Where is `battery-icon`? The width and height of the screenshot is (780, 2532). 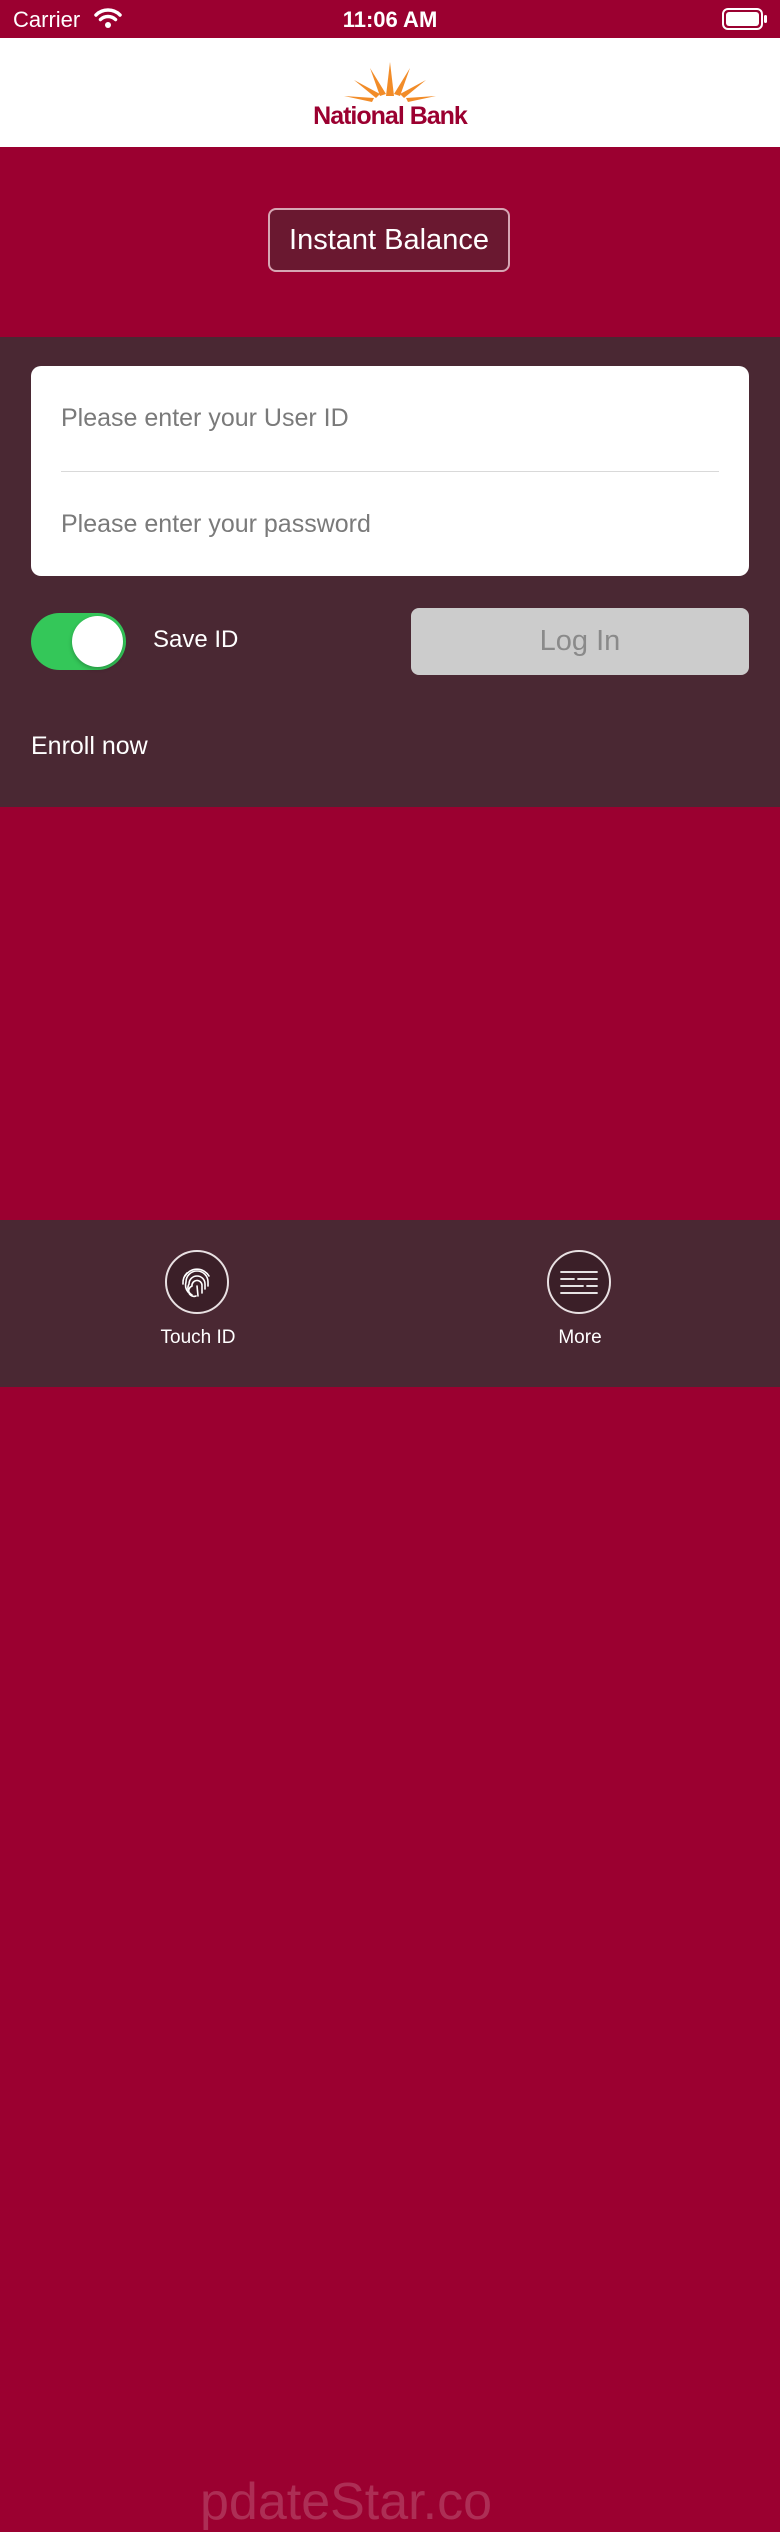 battery-icon is located at coordinates (745, 21).